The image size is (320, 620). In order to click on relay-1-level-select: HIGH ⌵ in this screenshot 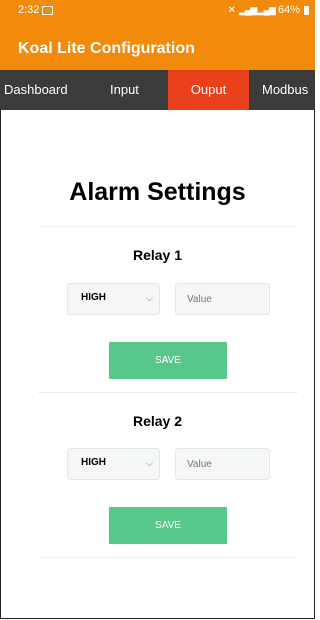, I will do `click(113, 299)`.